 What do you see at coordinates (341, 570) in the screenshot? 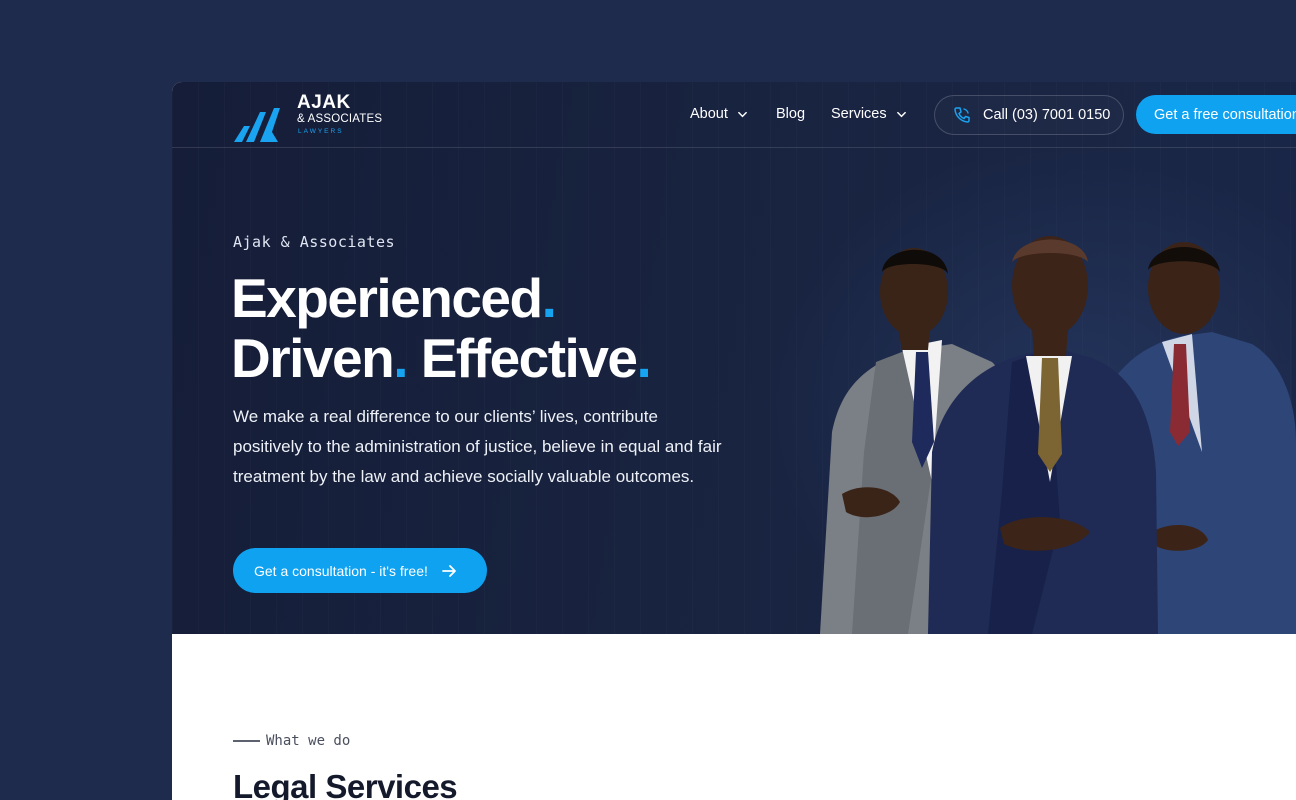
I see `hero-consultation-label: Get a consultation - it's free!` at bounding box center [341, 570].